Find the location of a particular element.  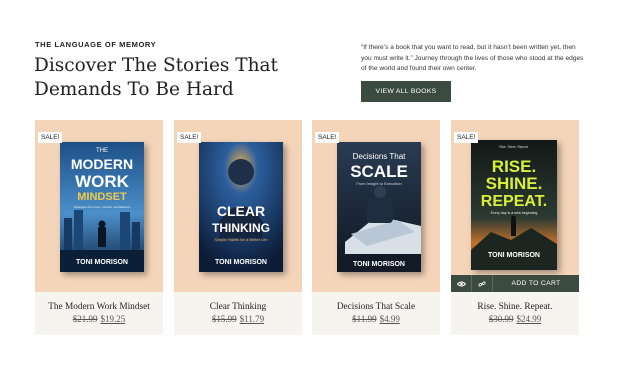

product-price: $15.99 $11.79 is located at coordinates (238, 319).